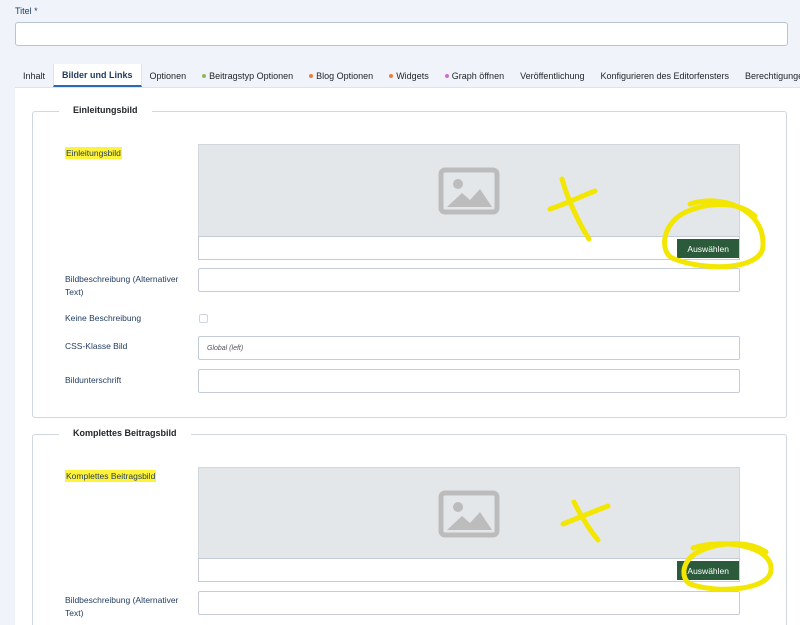 This screenshot has width=800, height=625. Describe the element at coordinates (708, 570) in the screenshot. I see `full-select-button: Auswählen` at that location.